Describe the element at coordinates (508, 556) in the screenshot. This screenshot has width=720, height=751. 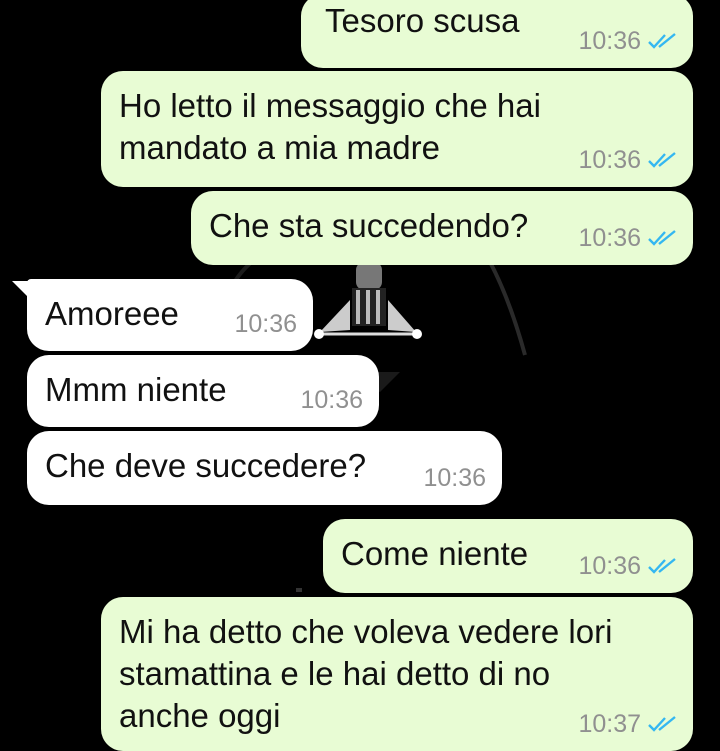
I see `message-bubble-outgoing: Come niente 10:36` at that location.